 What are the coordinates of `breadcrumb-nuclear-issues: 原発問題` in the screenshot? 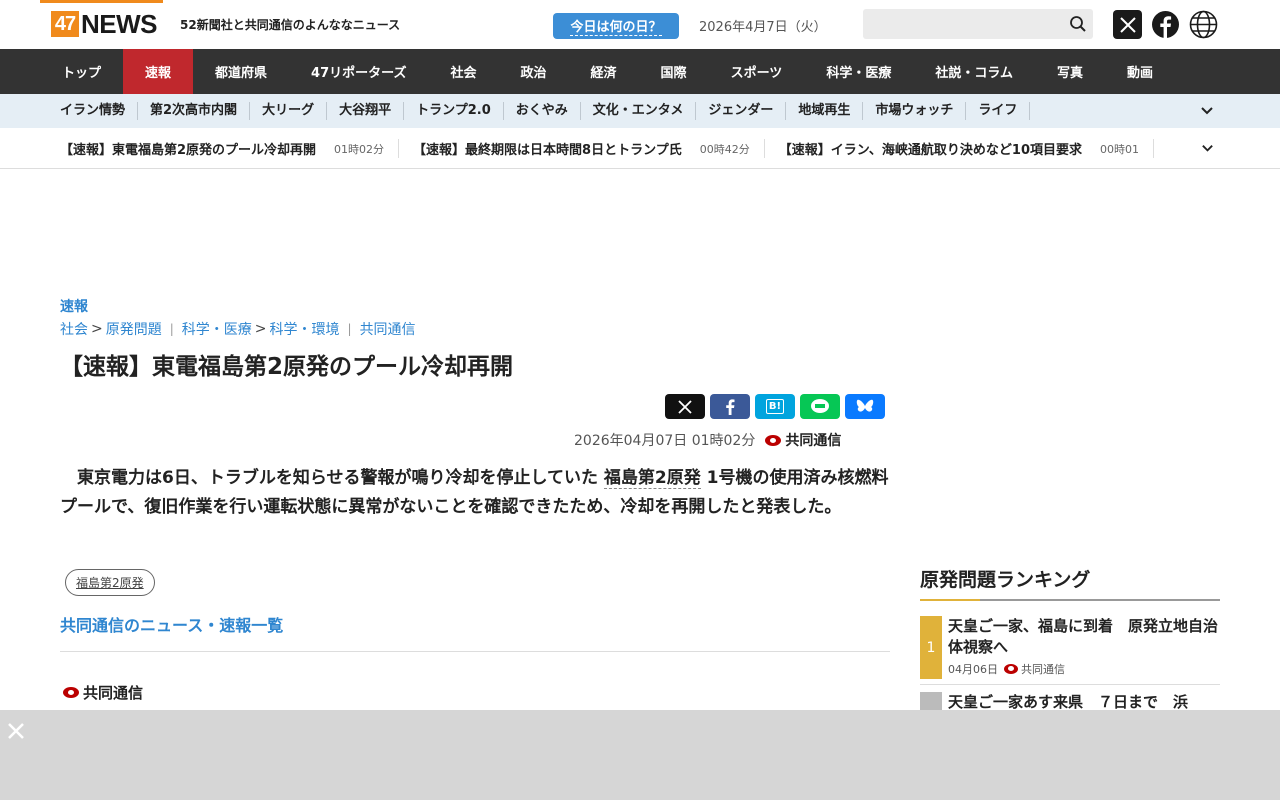 It's located at (134, 329).